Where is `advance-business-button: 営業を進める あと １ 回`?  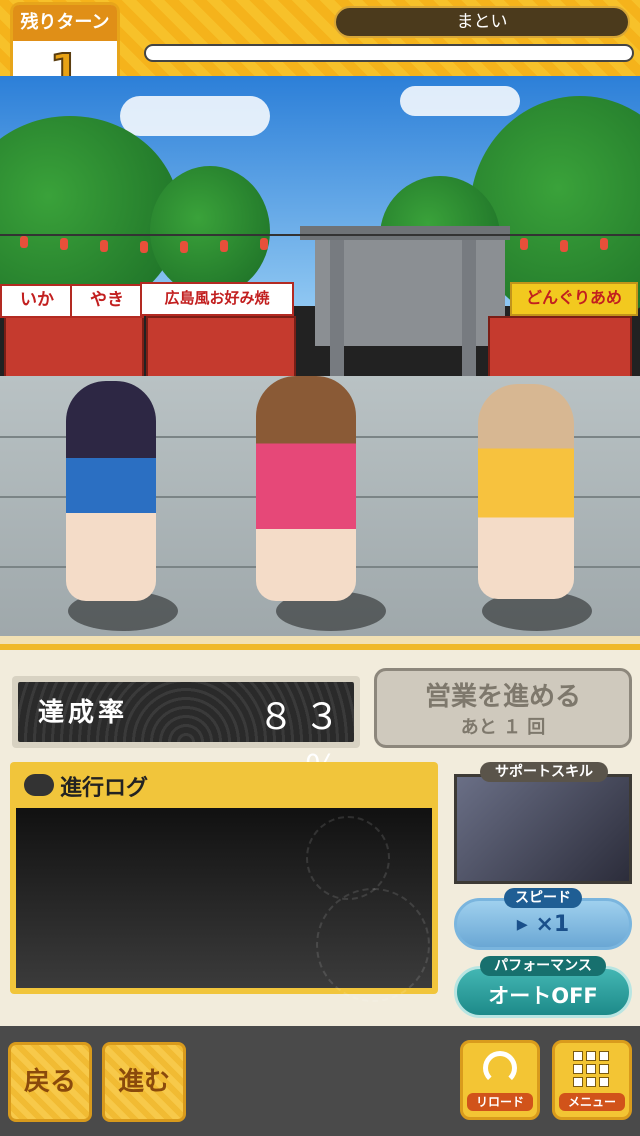
advance-business-button: 営業を進める あと １ 回 is located at coordinates (503, 708).